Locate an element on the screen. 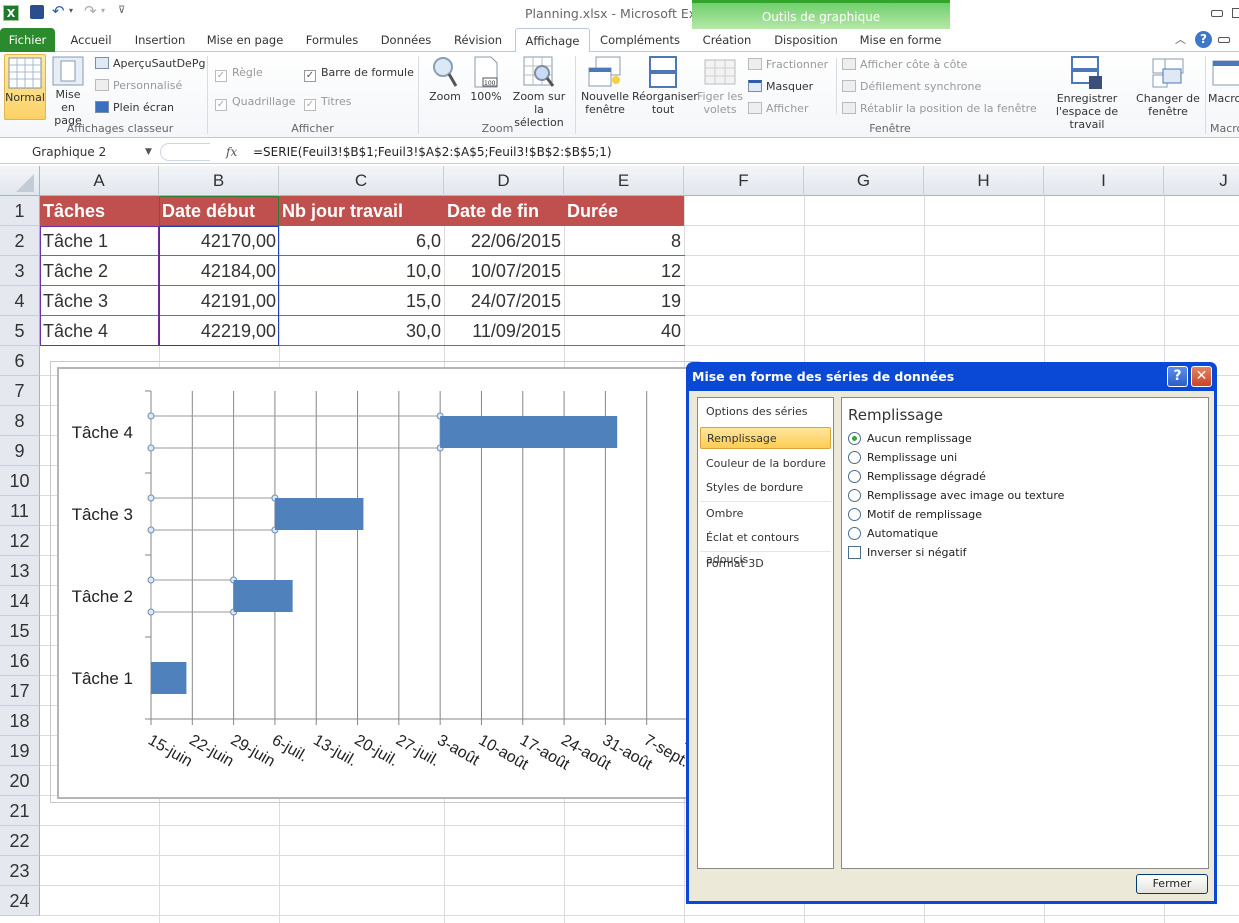 The width and height of the screenshot is (1239, 923). column-header-h: H is located at coordinates (984, 181).